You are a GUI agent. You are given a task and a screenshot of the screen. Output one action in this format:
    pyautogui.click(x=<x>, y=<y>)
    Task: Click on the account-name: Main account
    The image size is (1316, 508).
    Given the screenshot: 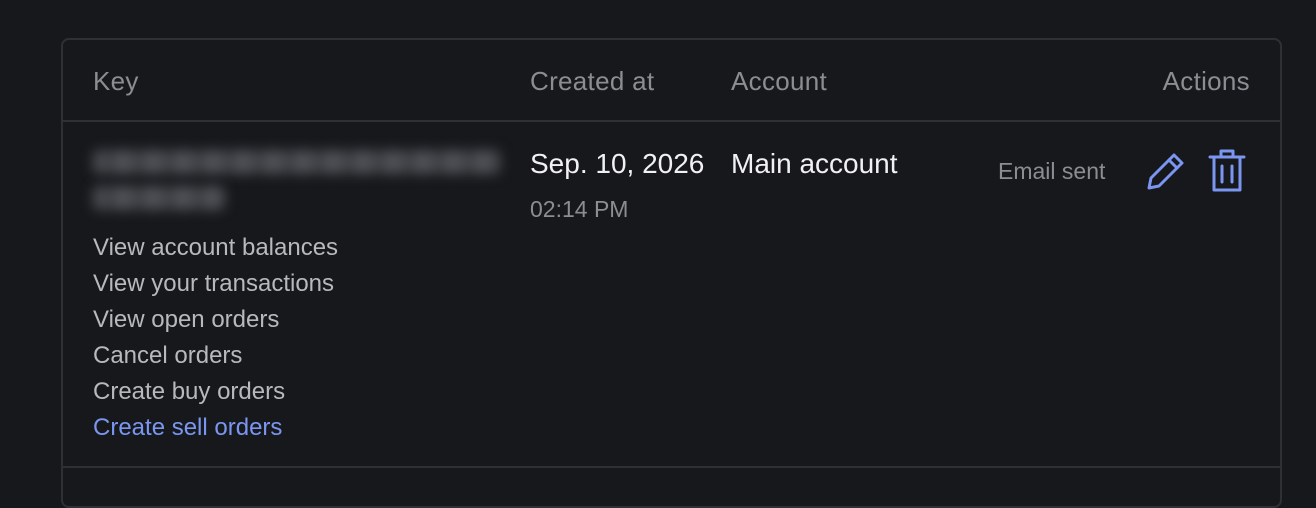 What is the action you would take?
    pyautogui.click(x=814, y=163)
    